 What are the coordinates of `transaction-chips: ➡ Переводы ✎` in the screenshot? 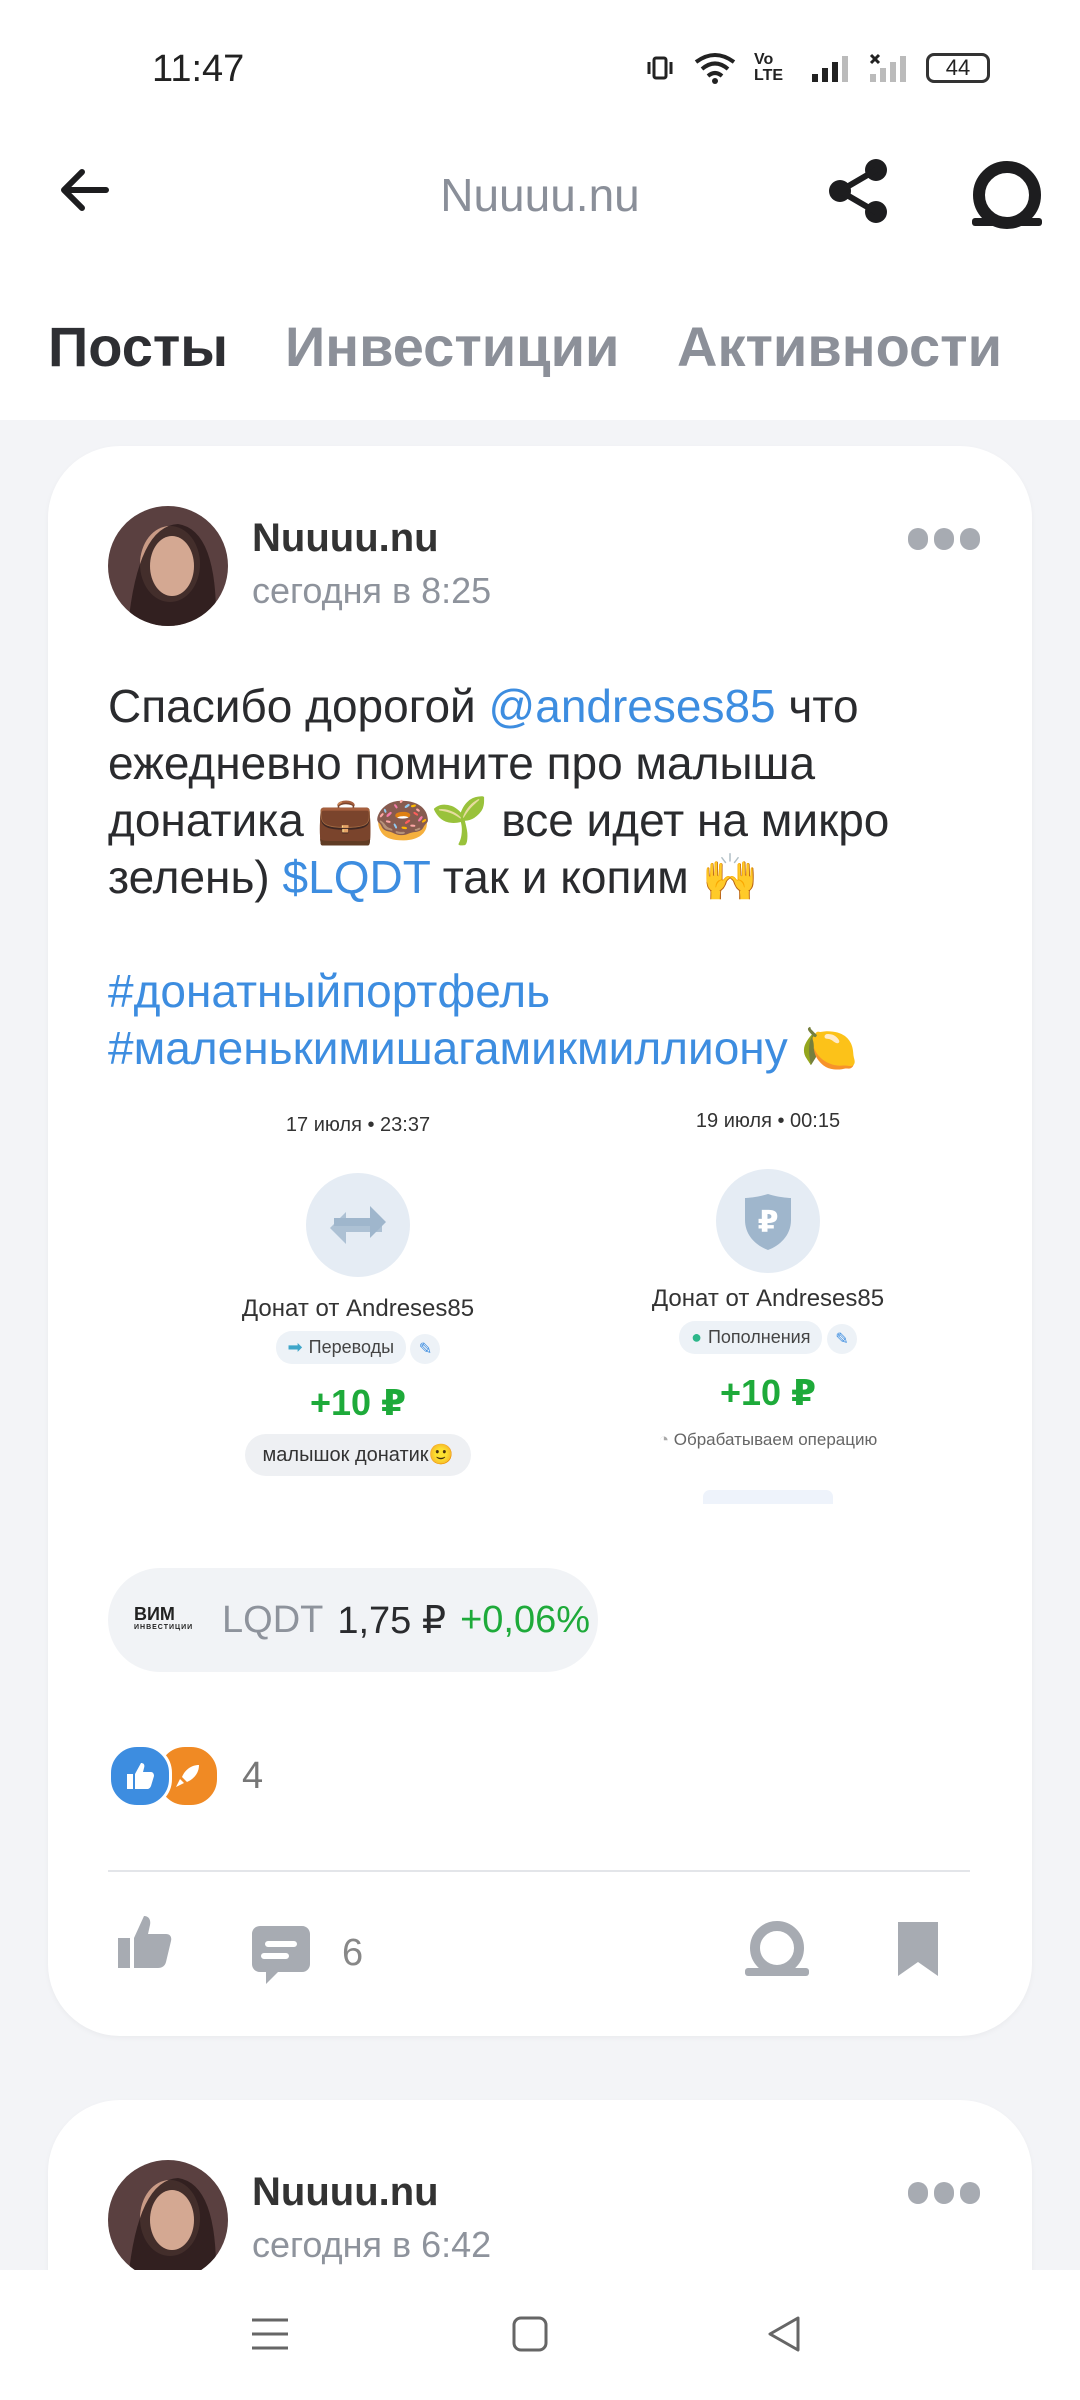 It's located at (358, 1347).